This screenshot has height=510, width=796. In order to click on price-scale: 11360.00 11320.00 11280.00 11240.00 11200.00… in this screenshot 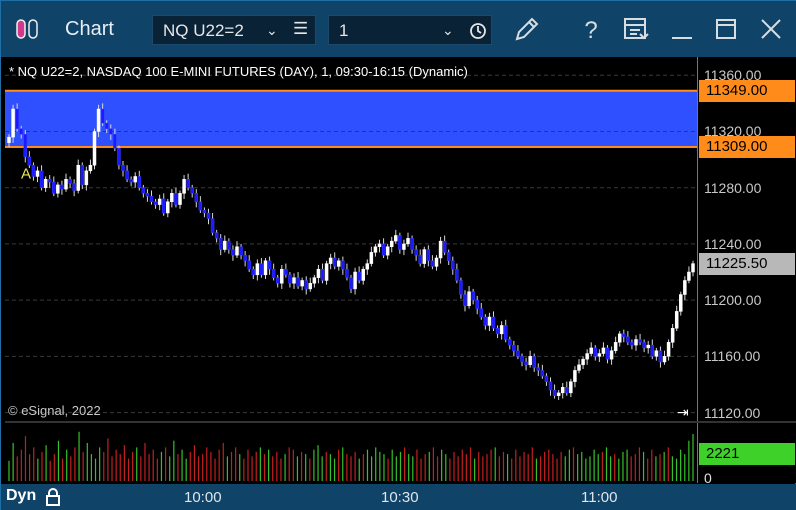, I will do `click(746, 239)`.